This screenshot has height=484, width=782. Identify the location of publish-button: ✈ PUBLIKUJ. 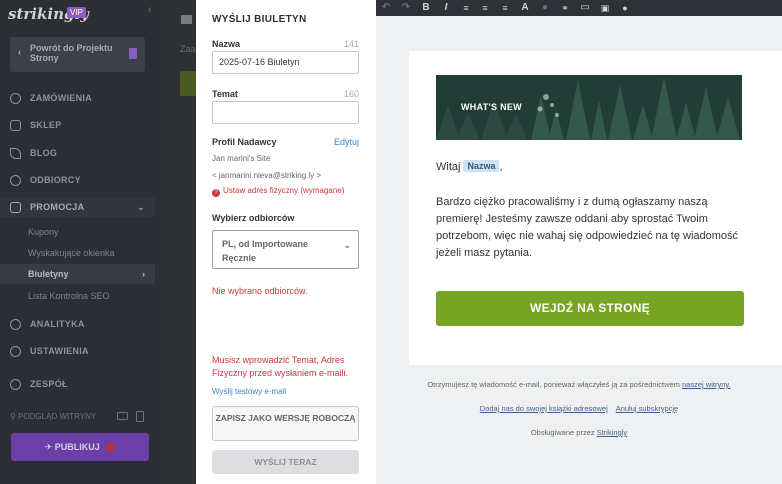
(80, 447).